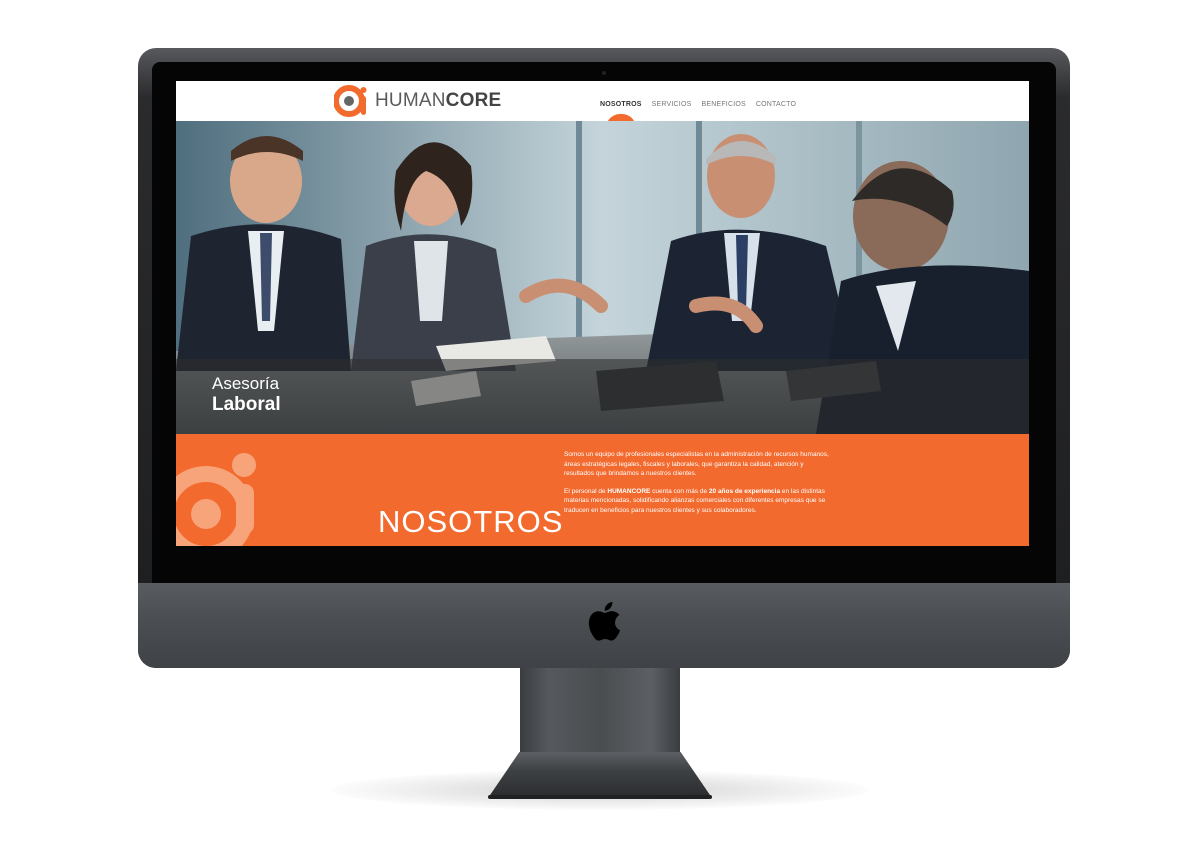 The width and height of the screenshot is (1200, 841). I want to click on brand-name: HUMAN CORE, so click(438, 101).